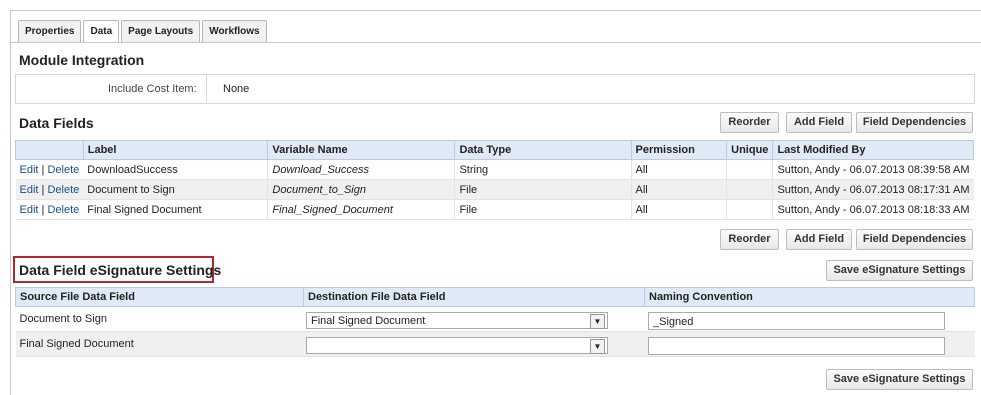 The image size is (981, 395). Describe the element at coordinates (543, 150) in the screenshot. I see `column-header-data-type: Data Type` at that location.